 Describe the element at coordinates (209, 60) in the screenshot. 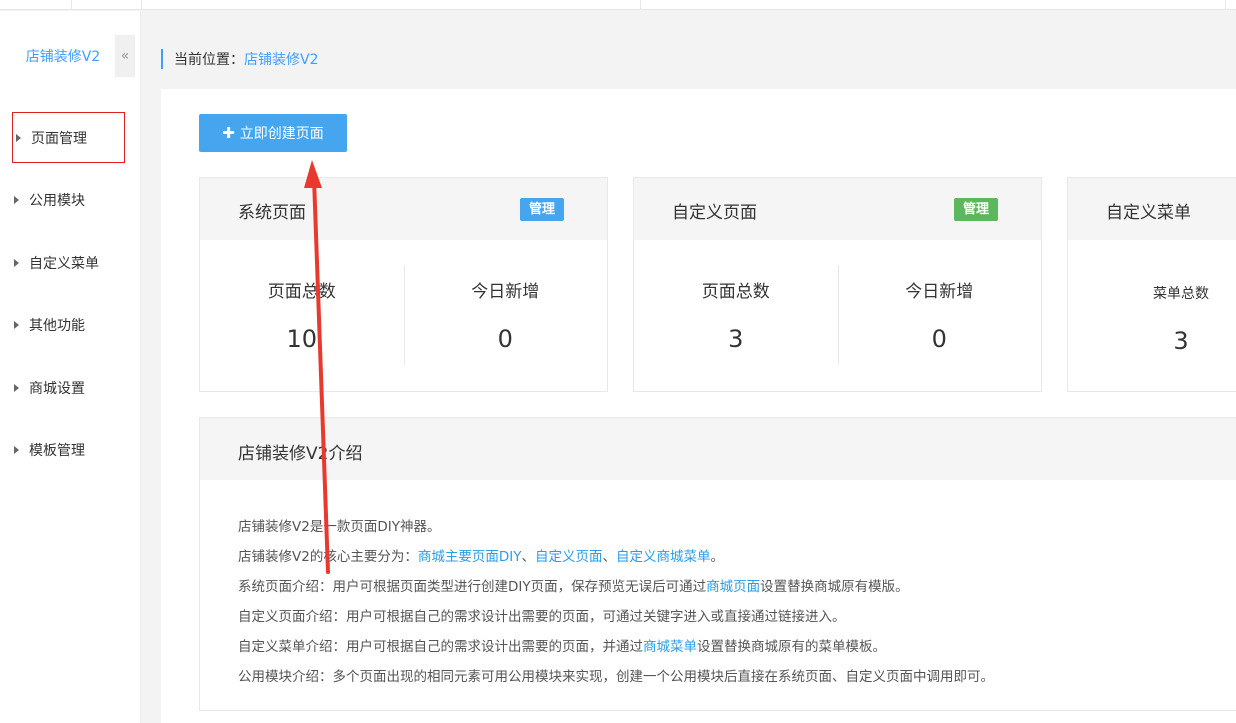

I see `breadcrumb-prefix: 当前位置：` at that location.